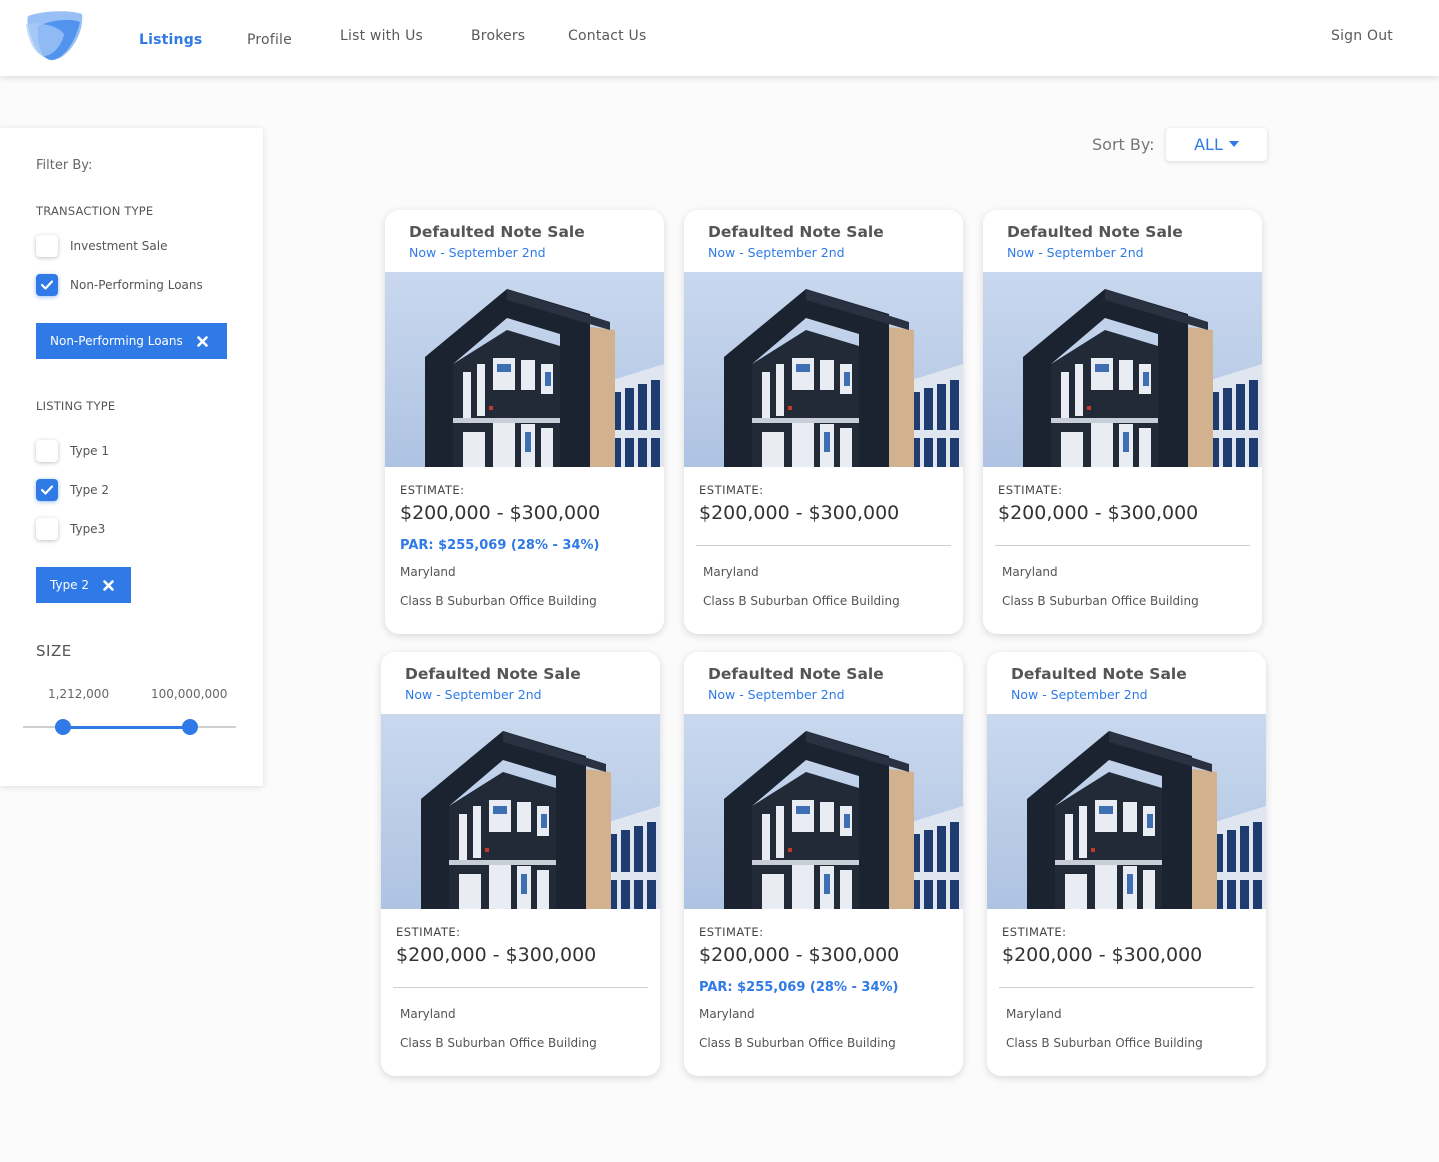 The image size is (1439, 1162). What do you see at coordinates (269, 40) in the screenshot?
I see `nav-profile: Profile` at bounding box center [269, 40].